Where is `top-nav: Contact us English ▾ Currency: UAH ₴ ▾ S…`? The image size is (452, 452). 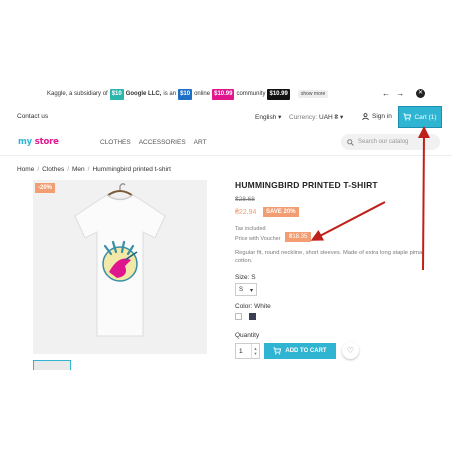
top-nav: Contact us English ▾ Currency: UAH ₴ ▾ S… is located at coordinates (226, 117).